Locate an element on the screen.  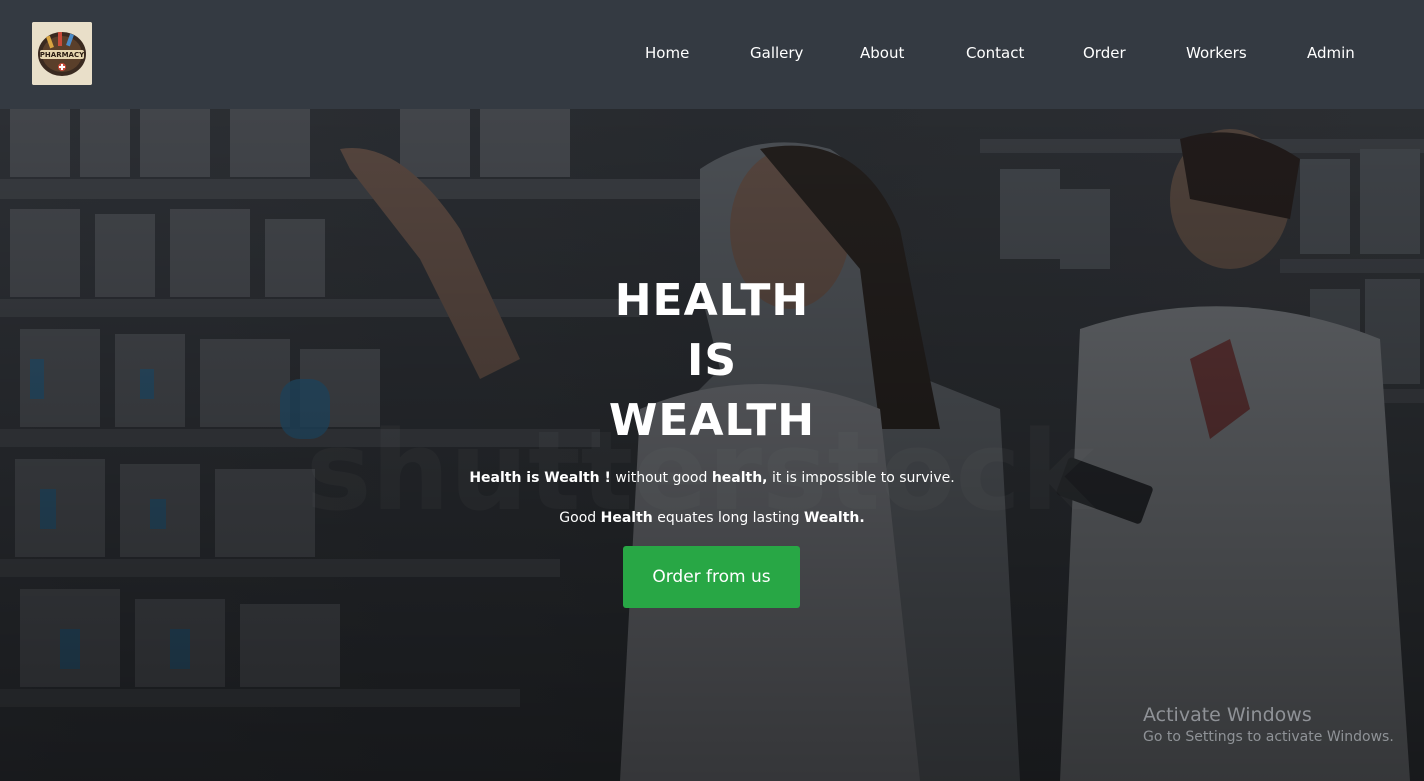
nav-home-link: Home is located at coordinates (667, 53).